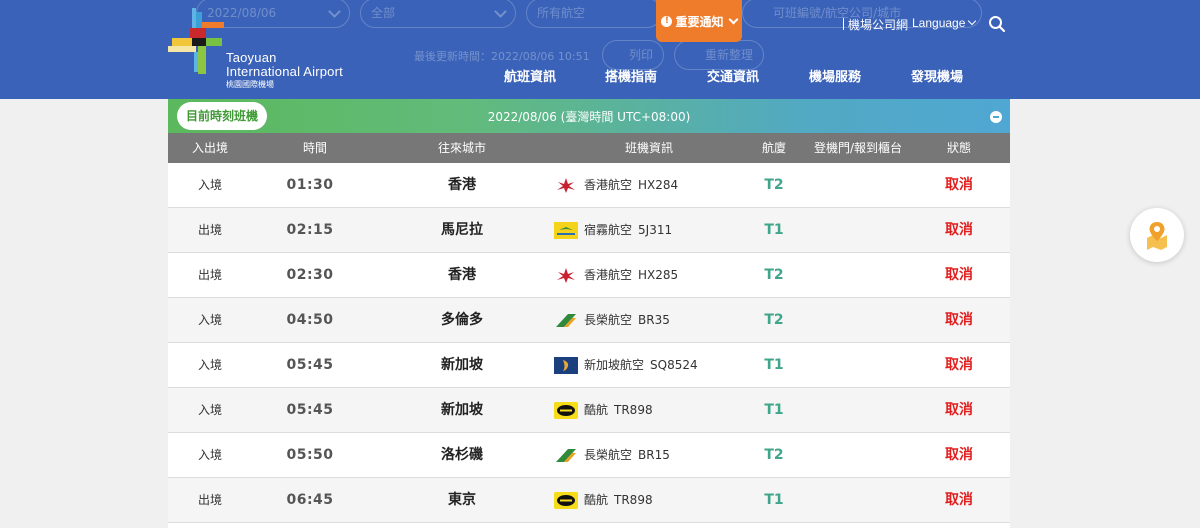 This screenshot has height=528, width=1200. I want to click on minus-circle-icon, so click(996, 117).